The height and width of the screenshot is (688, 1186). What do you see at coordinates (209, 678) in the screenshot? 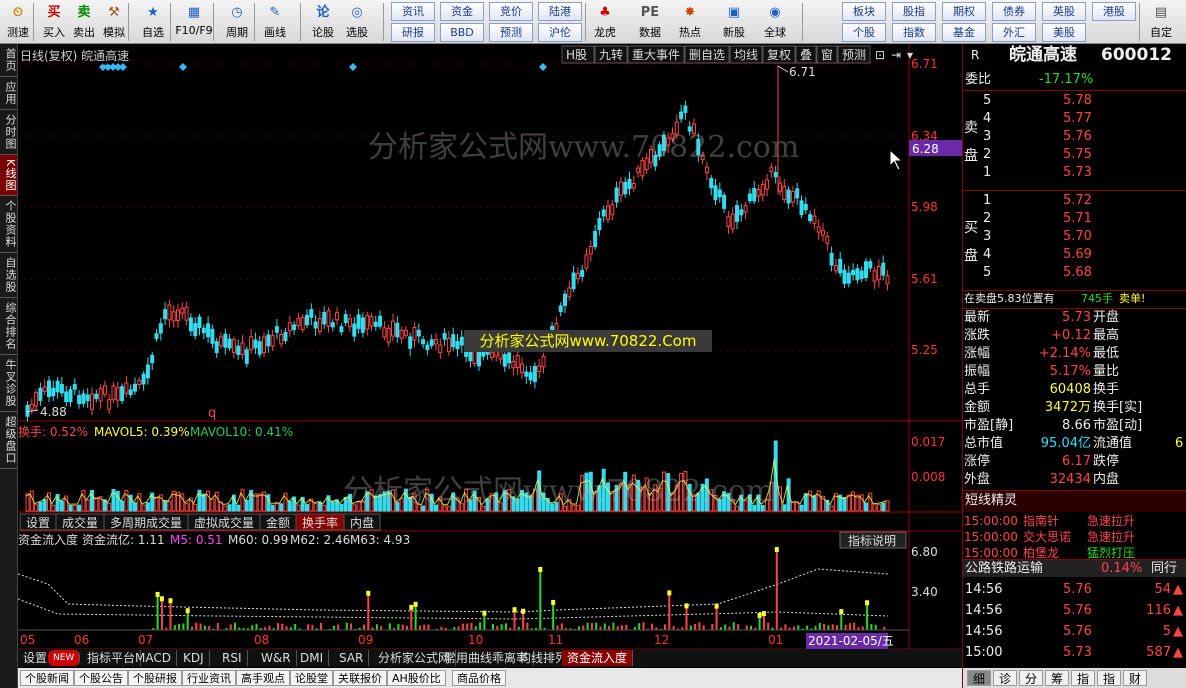
I see `info-tab-3: 行业资讯` at bounding box center [209, 678].